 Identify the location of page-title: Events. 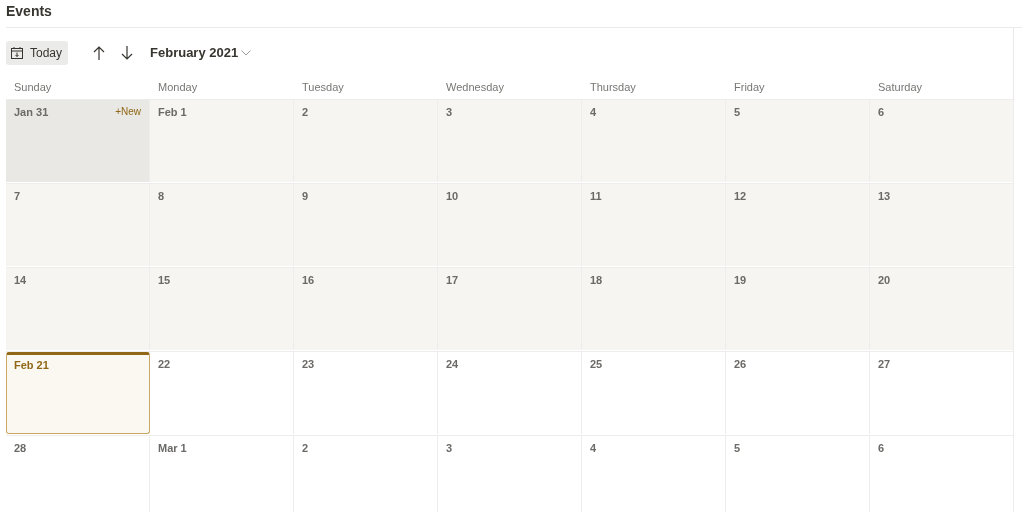
(29, 11).